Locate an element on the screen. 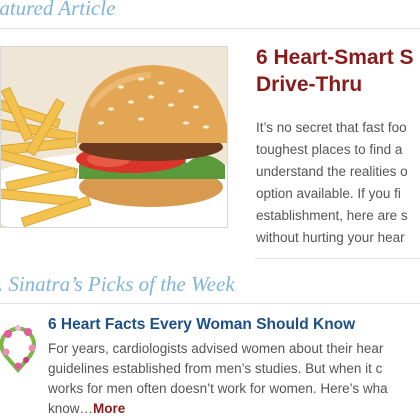 This screenshot has height=420, width=420. summary-line: option available. If you fi is located at coordinates (328, 193).